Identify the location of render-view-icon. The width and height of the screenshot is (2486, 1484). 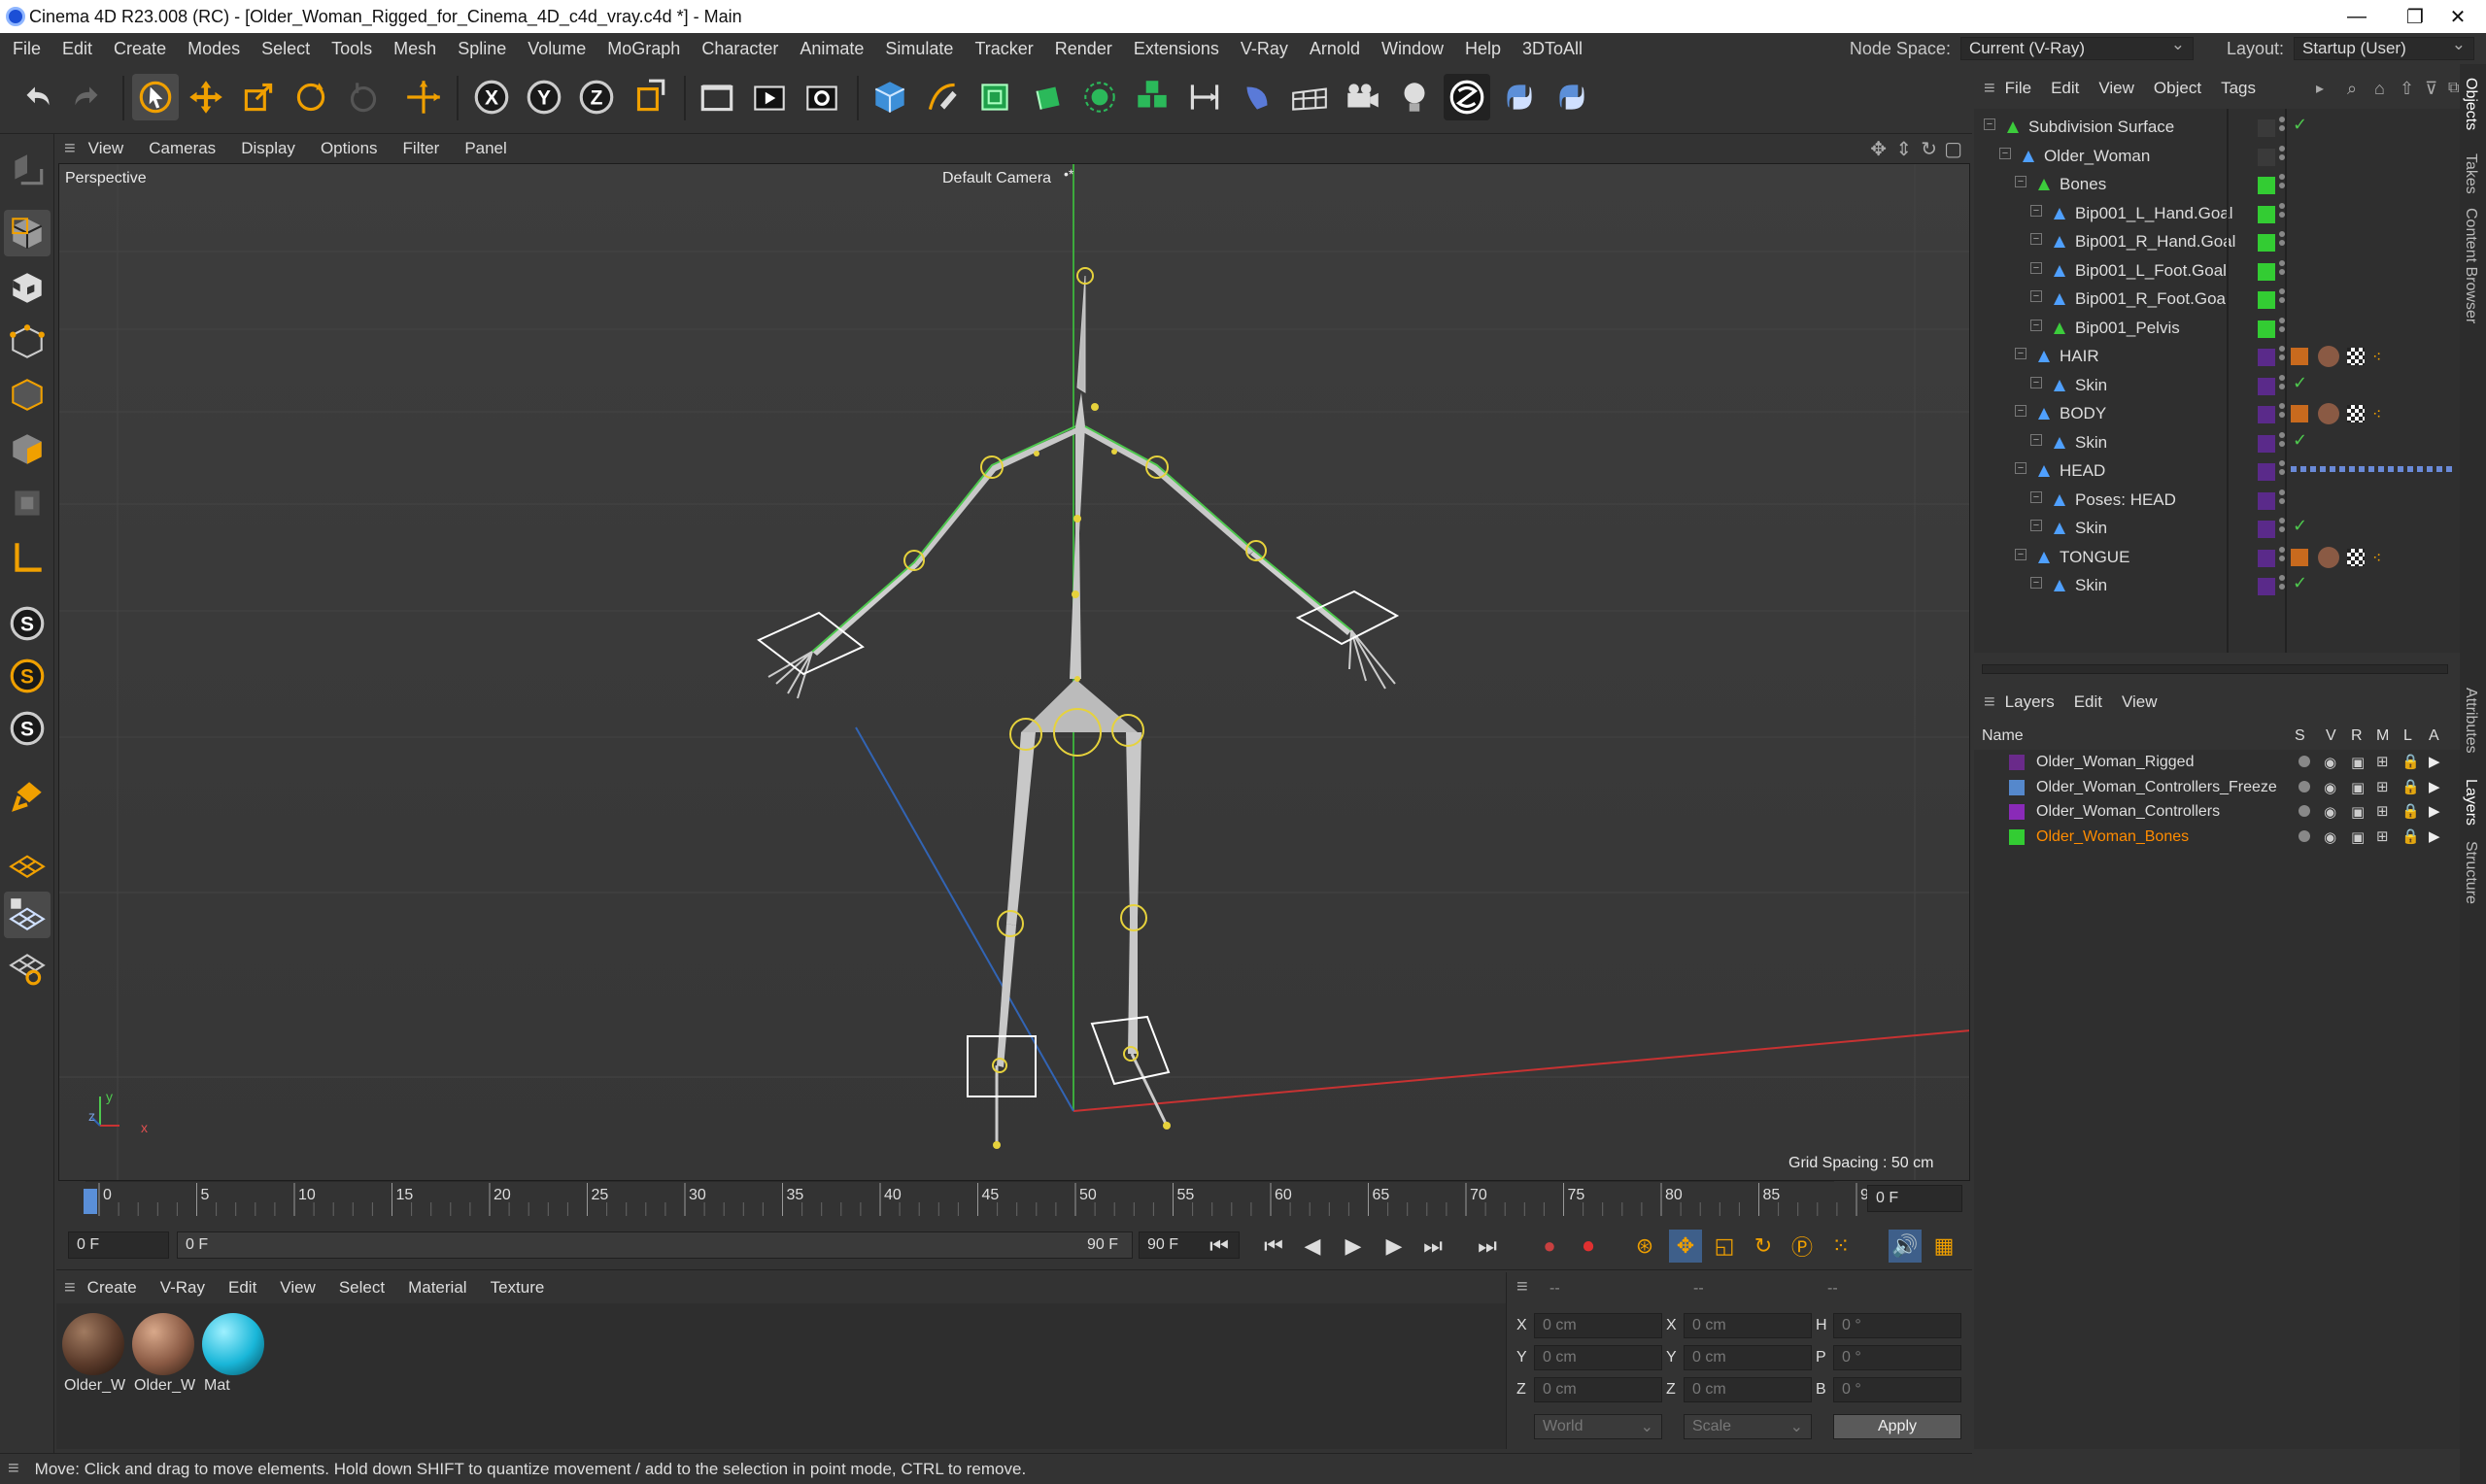
(769, 97).